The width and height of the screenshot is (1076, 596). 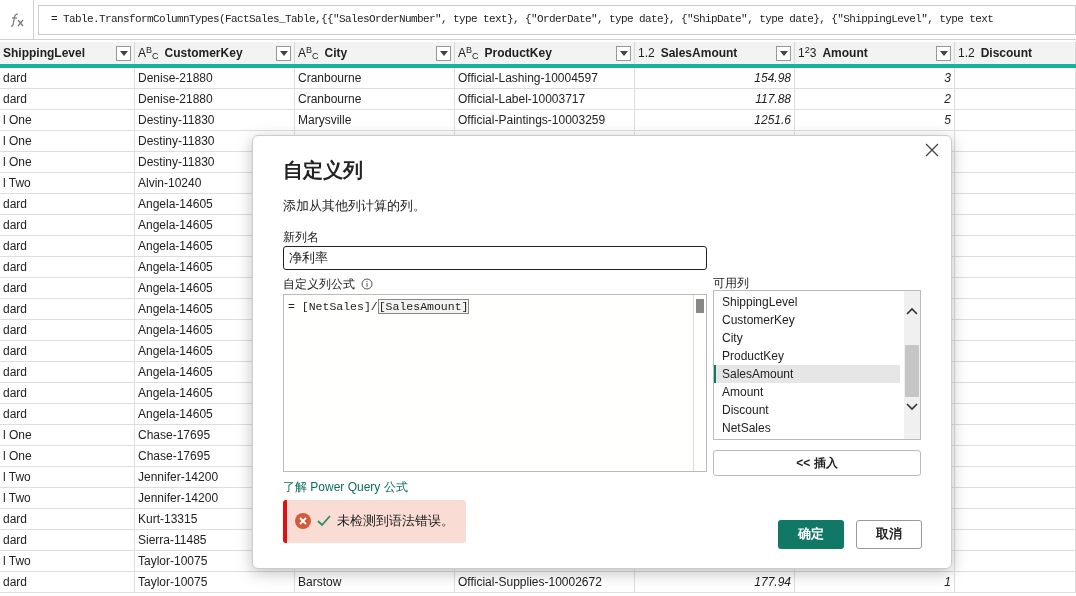 What do you see at coordinates (320, 582) in the screenshot?
I see `table-cell-text: Barstow` at bounding box center [320, 582].